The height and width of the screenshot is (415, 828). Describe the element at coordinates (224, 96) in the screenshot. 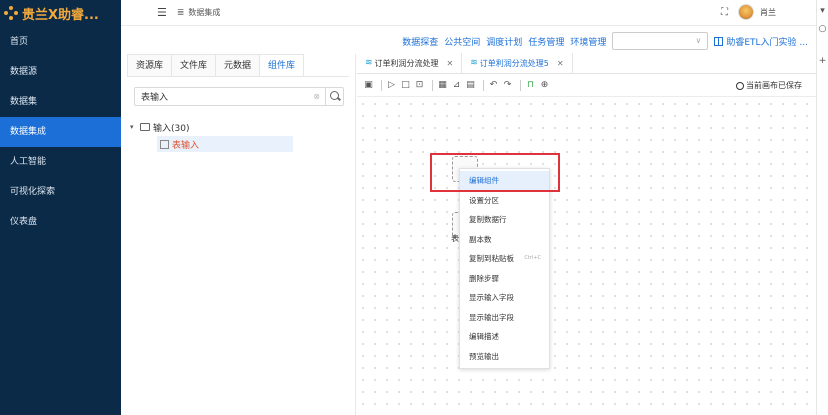

I see `component-search-input` at that location.